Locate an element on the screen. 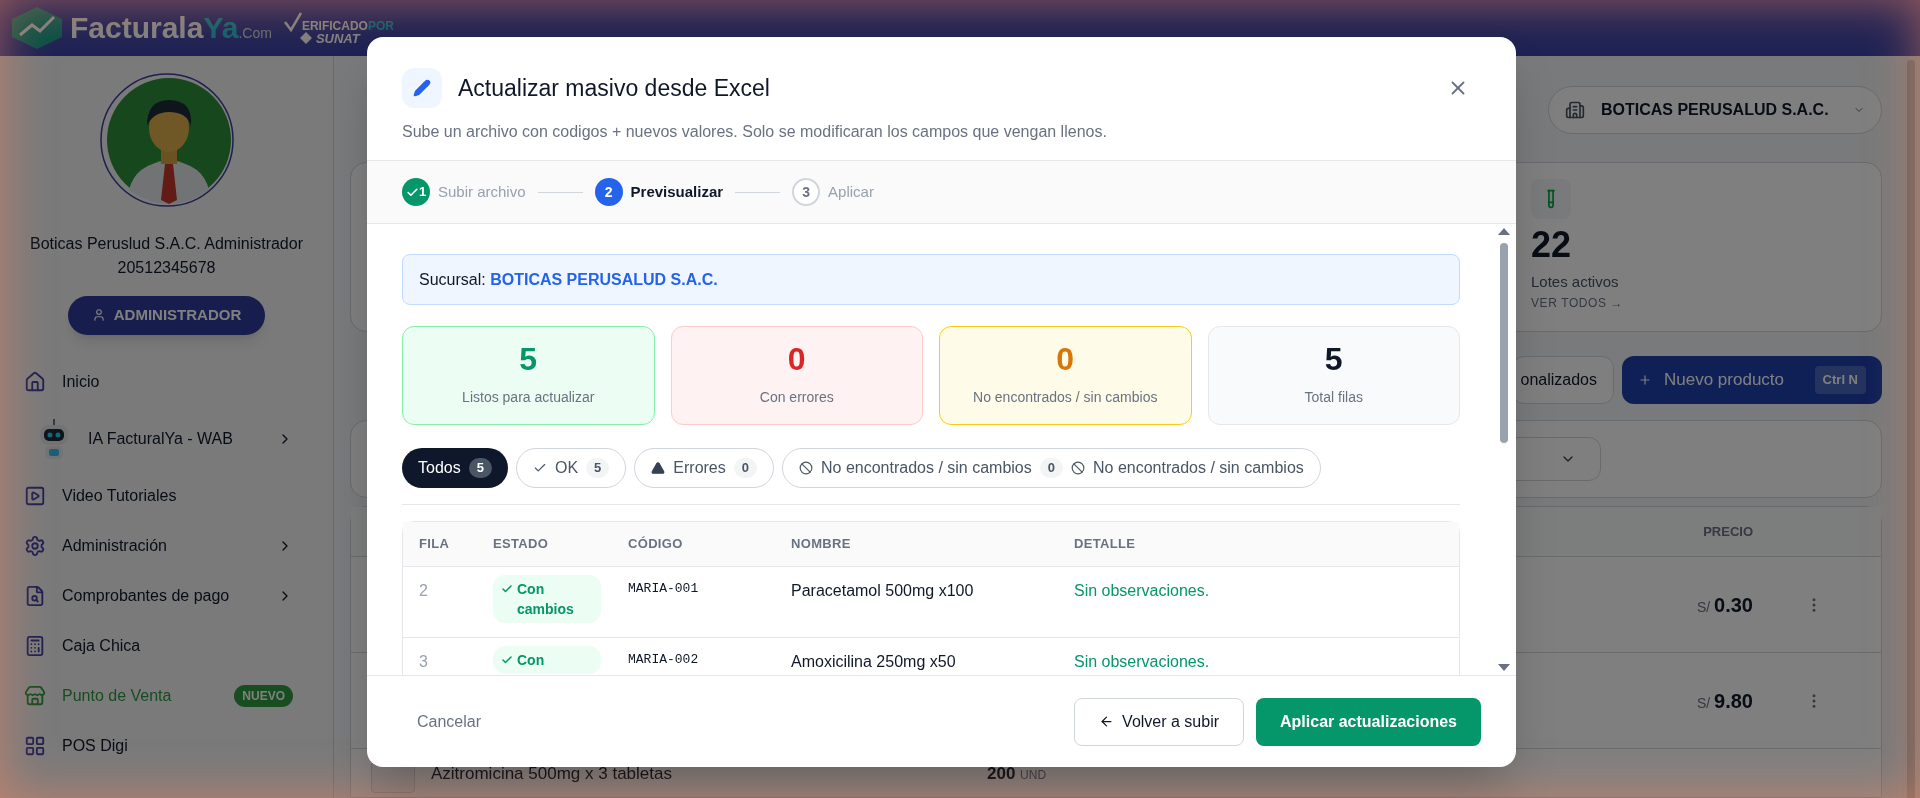  building-icon is located at coordinates (1575, 110).